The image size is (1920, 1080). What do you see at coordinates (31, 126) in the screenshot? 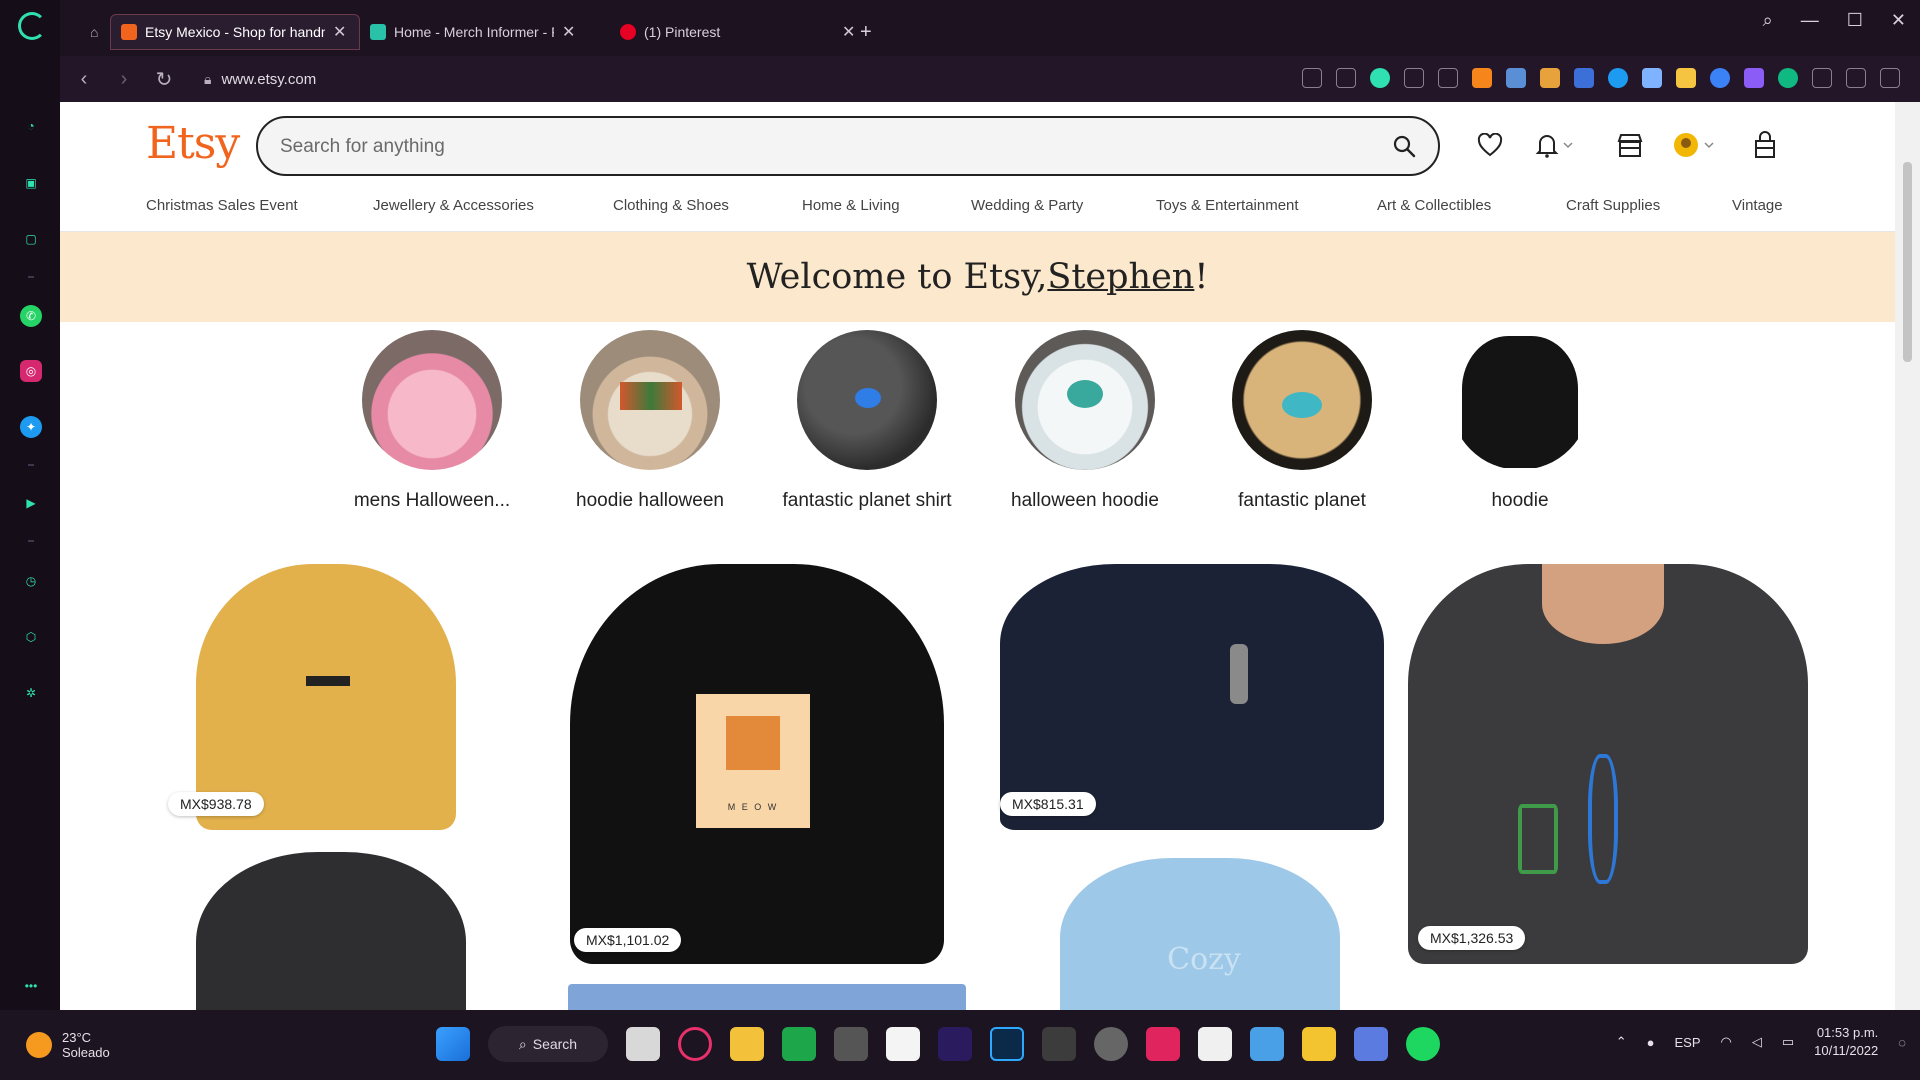
I see `speed-dial-icon: ◔` at bounding box center [31, 126].